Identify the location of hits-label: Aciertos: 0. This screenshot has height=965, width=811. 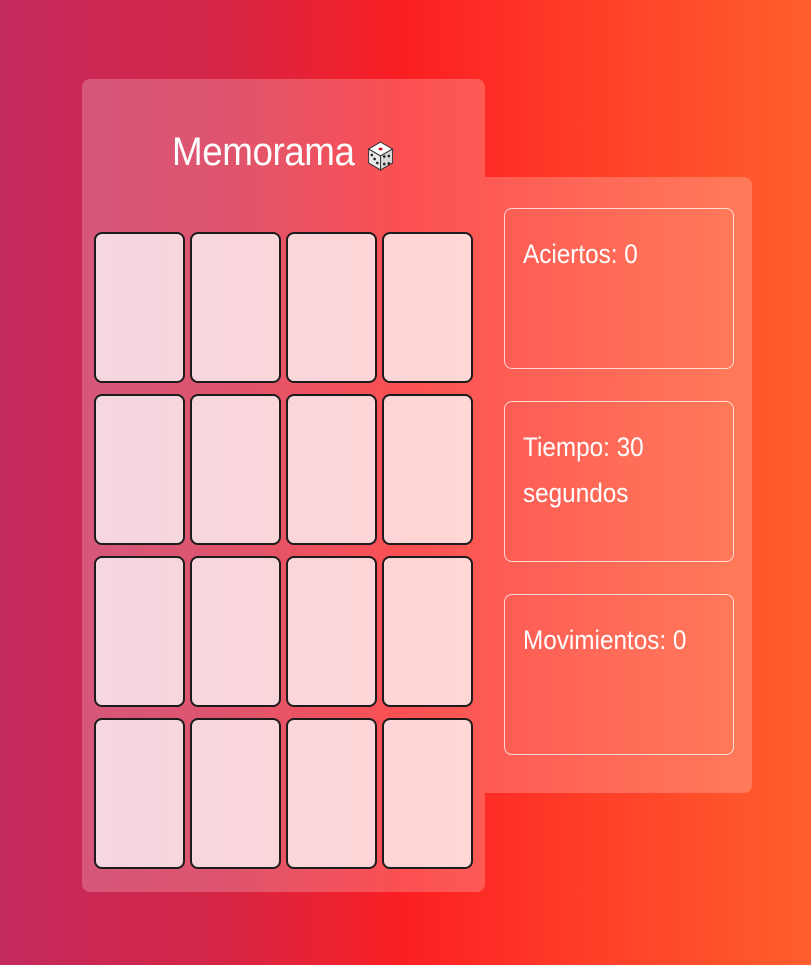
(580, 254).